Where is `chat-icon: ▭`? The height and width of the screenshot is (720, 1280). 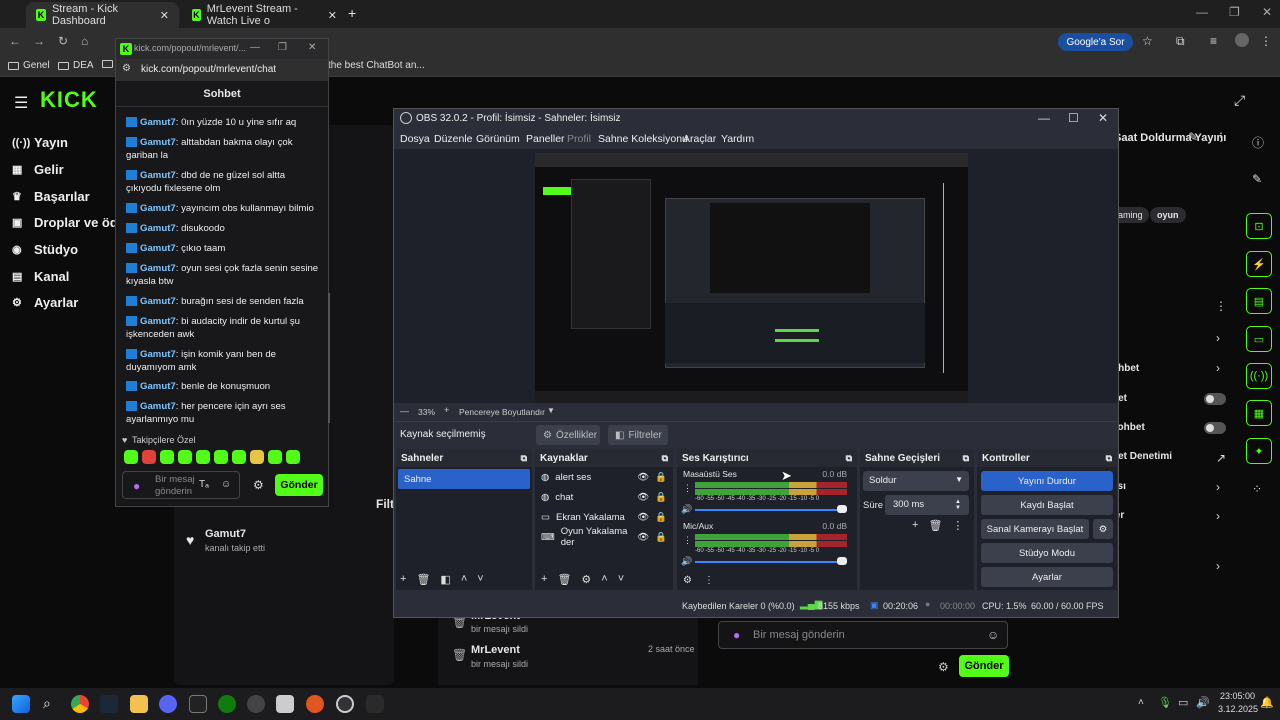
chat-icon: ▭ is located at coordinates (1259, 339).